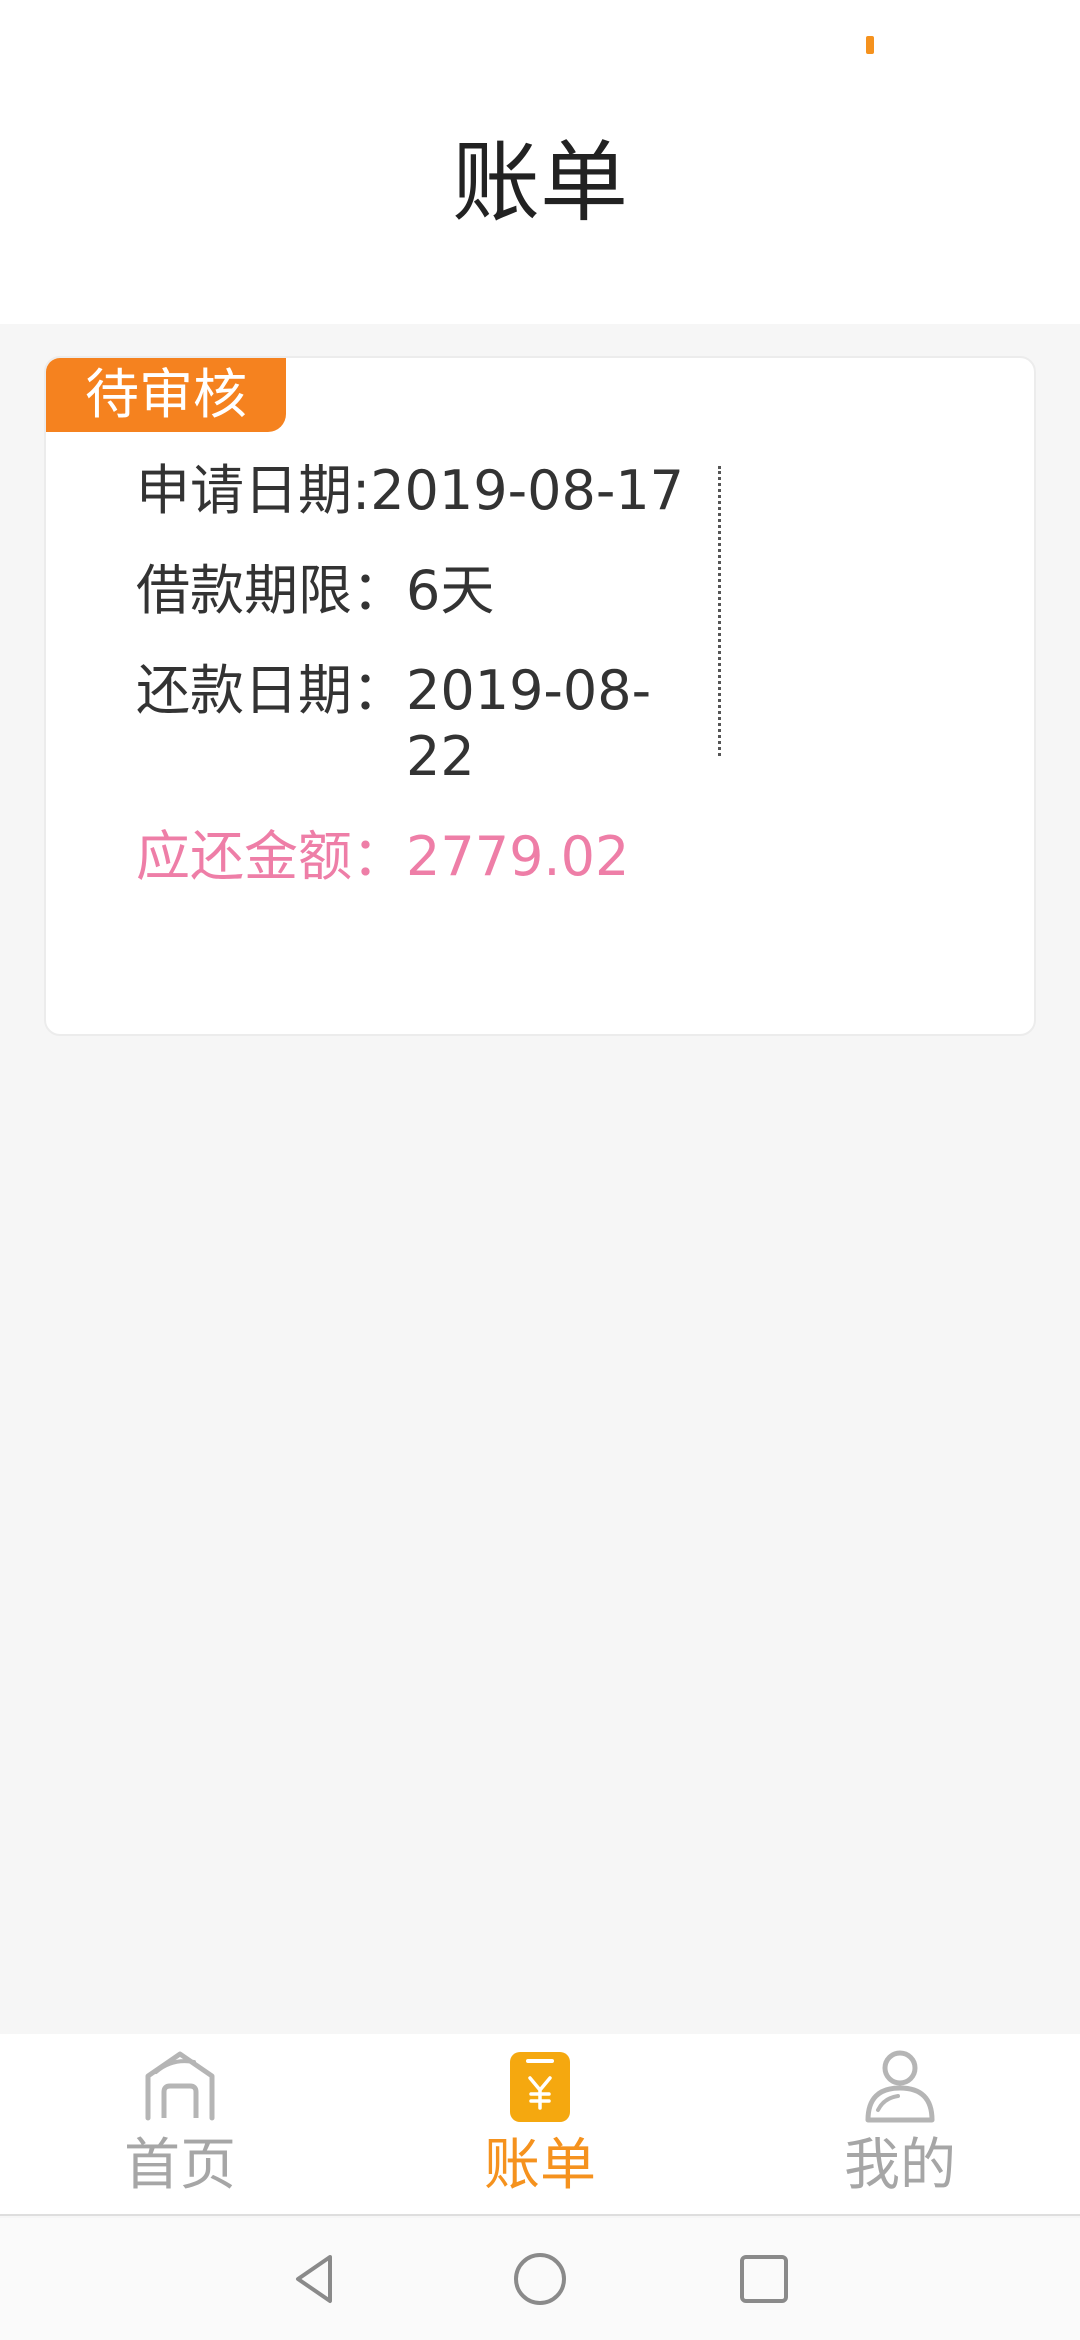 The image size is (1080, 2340). I want to click on page-title: 账单, so click(539, 182).